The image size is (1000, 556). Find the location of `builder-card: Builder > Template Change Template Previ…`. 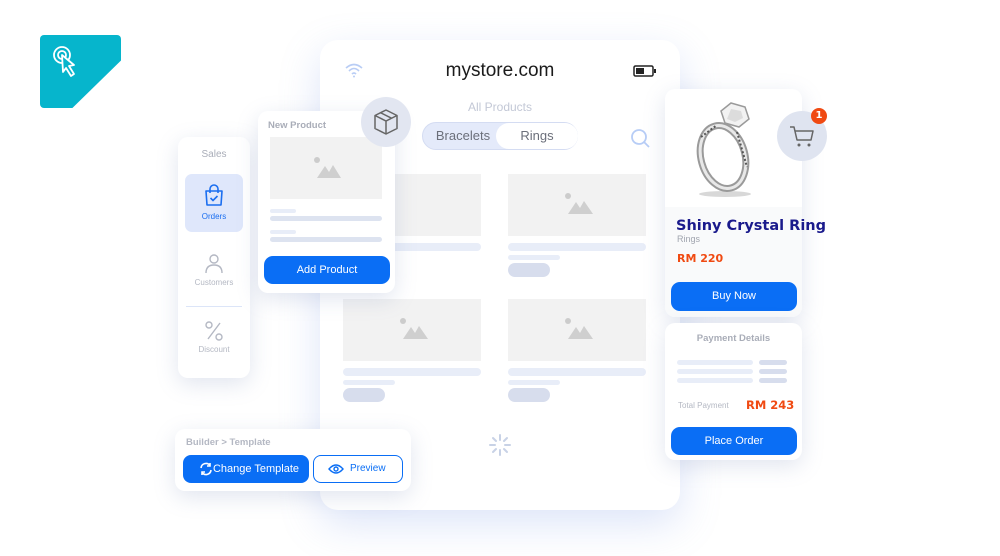

builder-card: Builder > Template Change Template Previ… is located at coordinates (293, 460).